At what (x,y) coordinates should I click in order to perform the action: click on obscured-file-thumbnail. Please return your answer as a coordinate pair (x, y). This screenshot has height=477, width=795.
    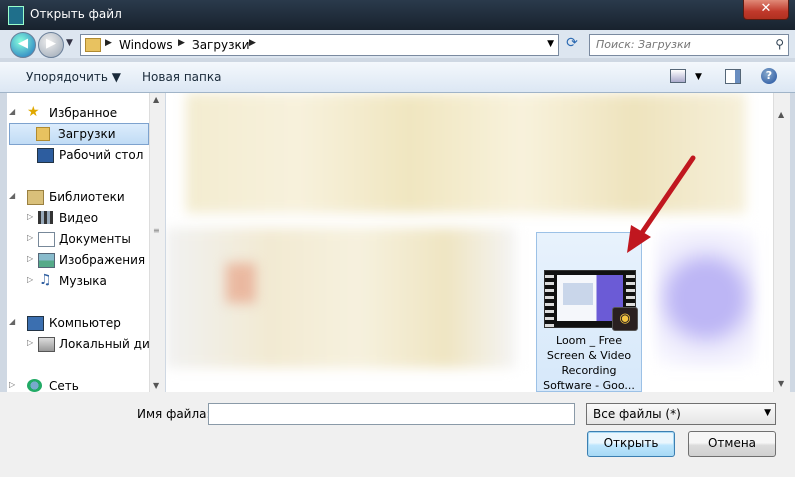
    Looking at the image, I should click on (241, 283).